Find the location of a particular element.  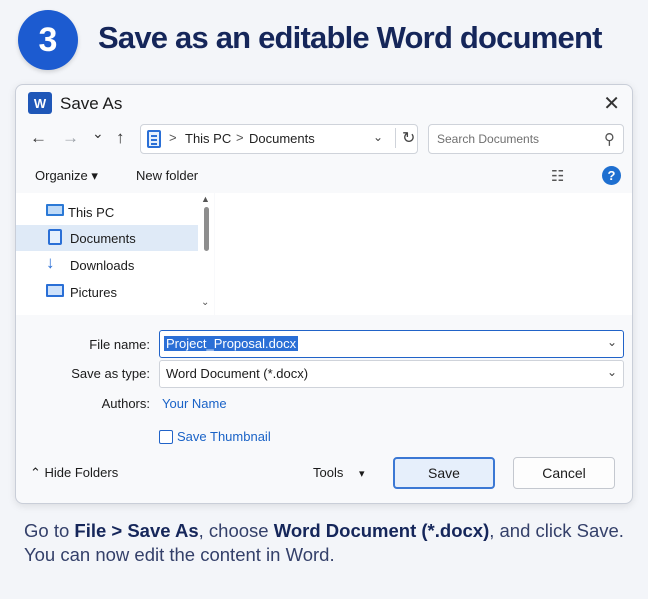

caption-text: You can now edit the content in Word. is located at coordinates (179, 554).